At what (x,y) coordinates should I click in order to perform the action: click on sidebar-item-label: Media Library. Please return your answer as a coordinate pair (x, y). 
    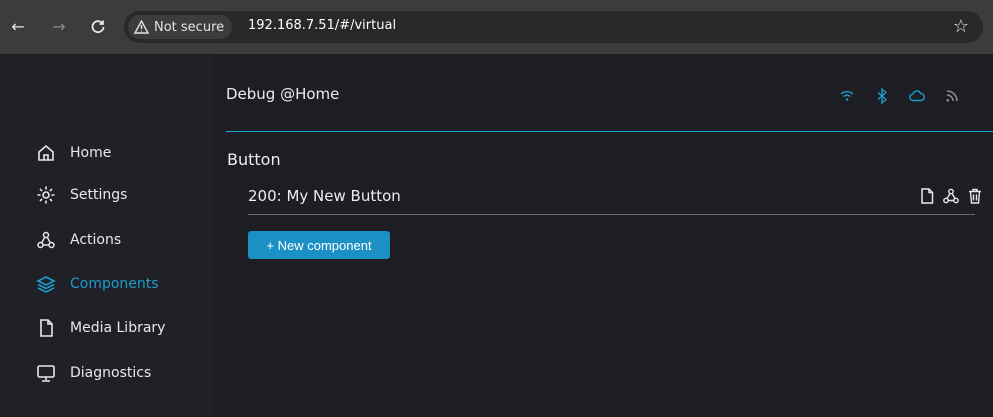
    Looking at the image, I should click on (118, 328).